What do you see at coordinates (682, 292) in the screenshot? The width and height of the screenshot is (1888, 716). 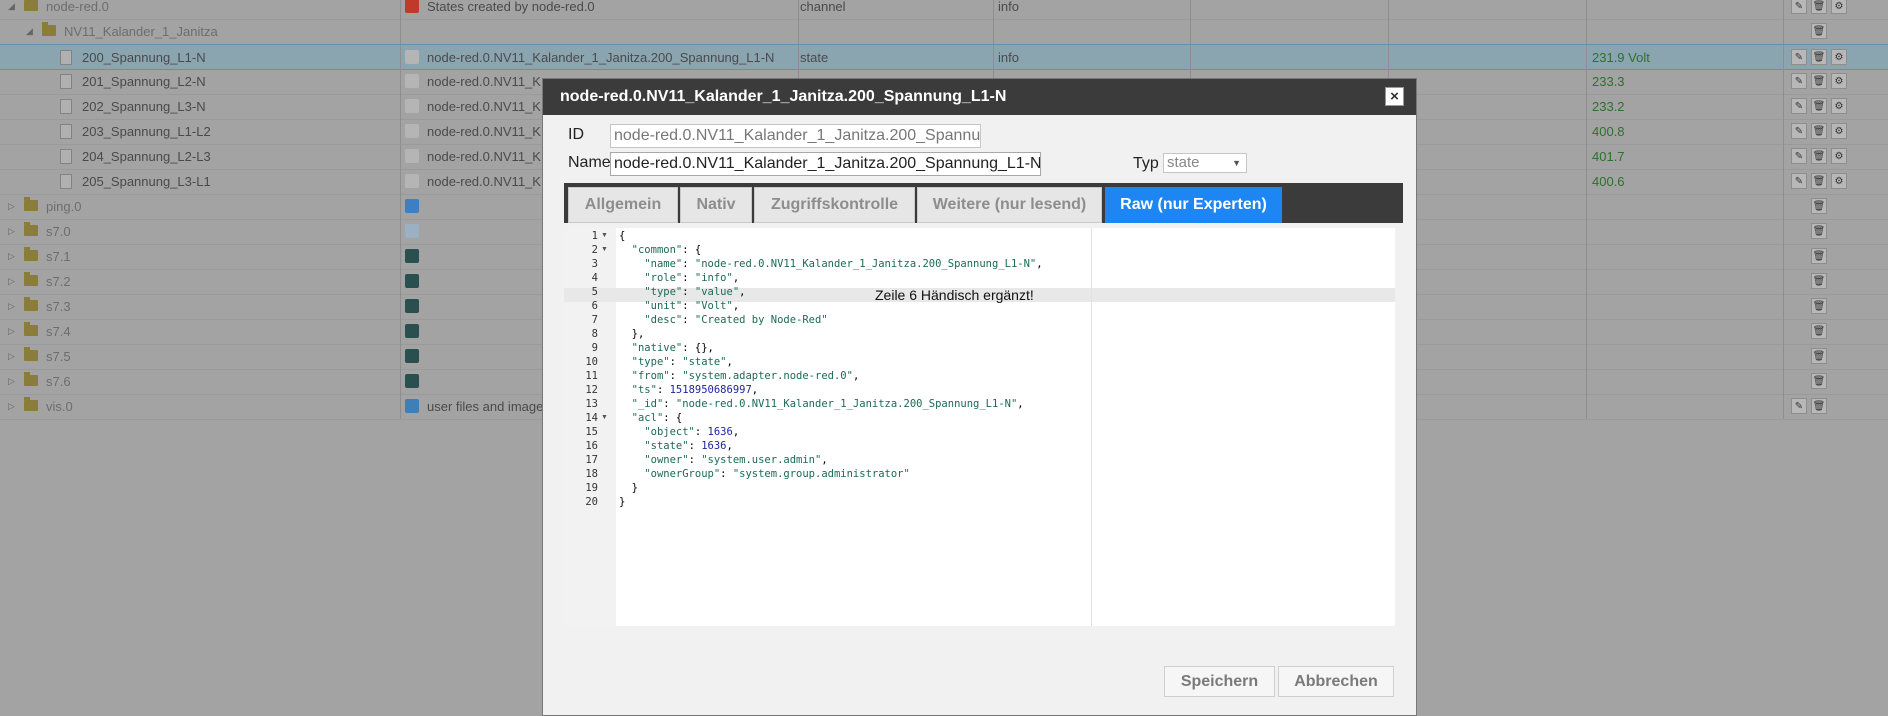 I see `code-line: "type": "value",` at bounding box center [682, 292].